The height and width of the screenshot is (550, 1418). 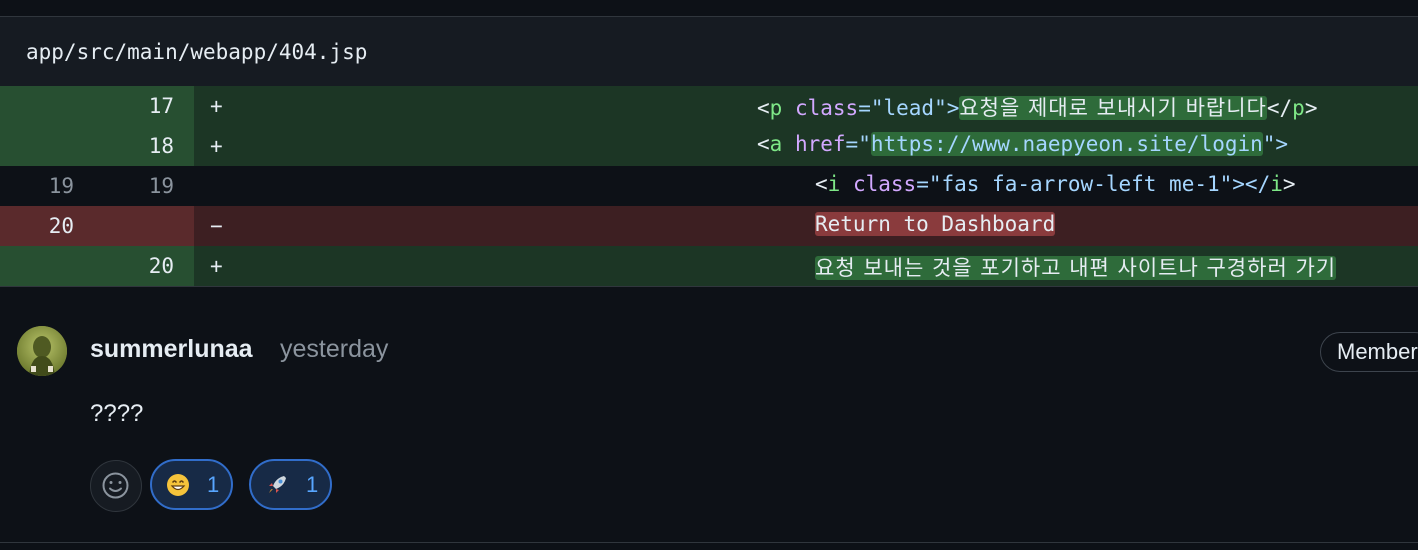 What do you see at coordinates (144, 186) in the screenshot?
I see `new-line-number: 19` at bounding box center [144, 186].